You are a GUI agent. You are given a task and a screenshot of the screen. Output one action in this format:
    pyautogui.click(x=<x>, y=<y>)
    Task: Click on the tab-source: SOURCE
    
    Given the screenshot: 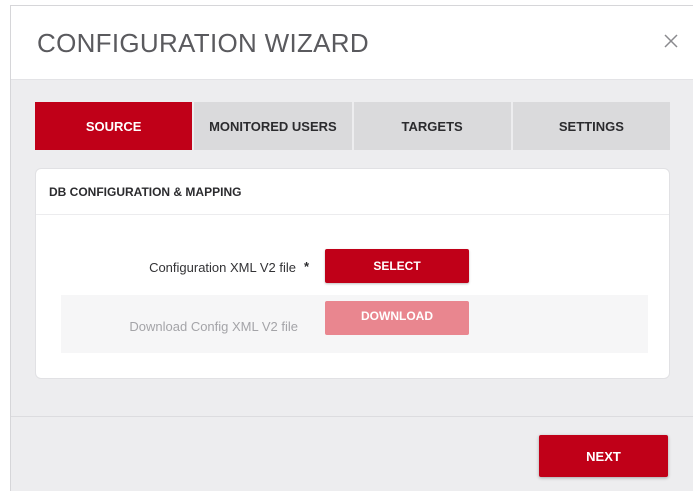 What is the action you would take?
    pyautogui.click(x=114, y=126)
    